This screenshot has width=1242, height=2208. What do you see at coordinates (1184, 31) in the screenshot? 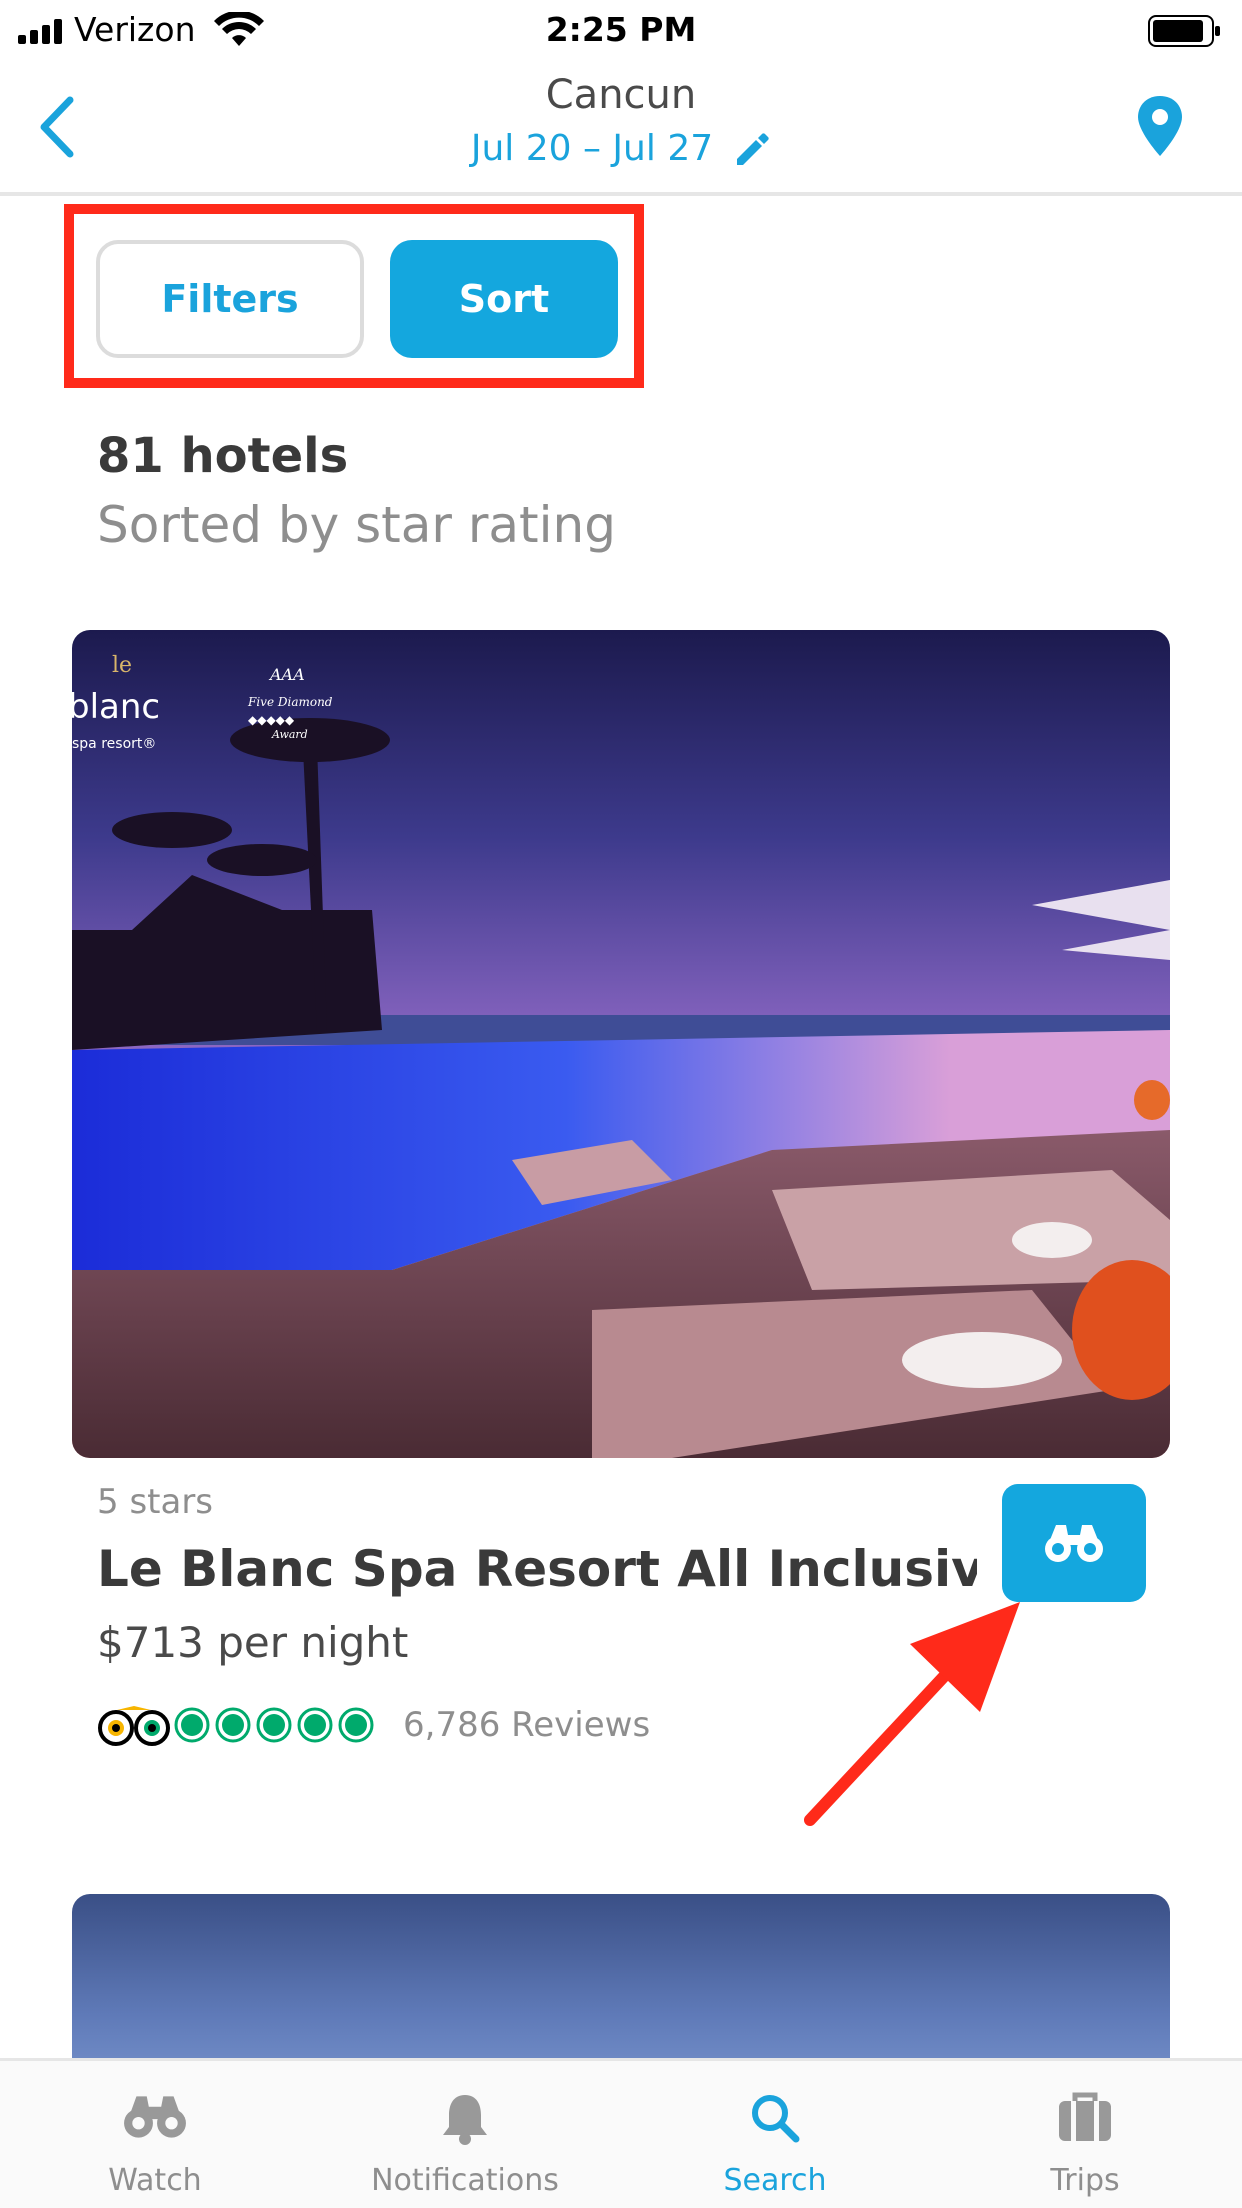
I see `battery-icon` at bounding box center [1184, 31].